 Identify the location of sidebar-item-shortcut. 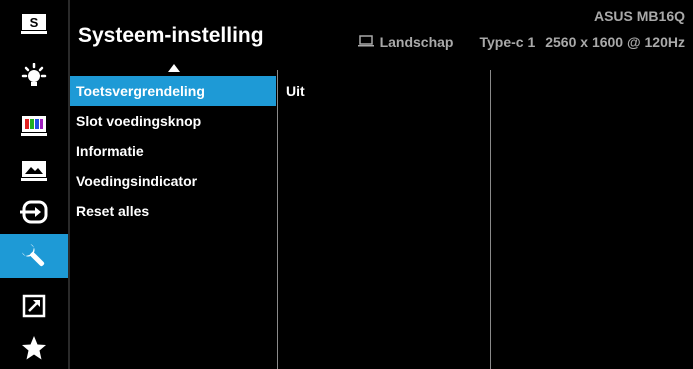
(34, 305).